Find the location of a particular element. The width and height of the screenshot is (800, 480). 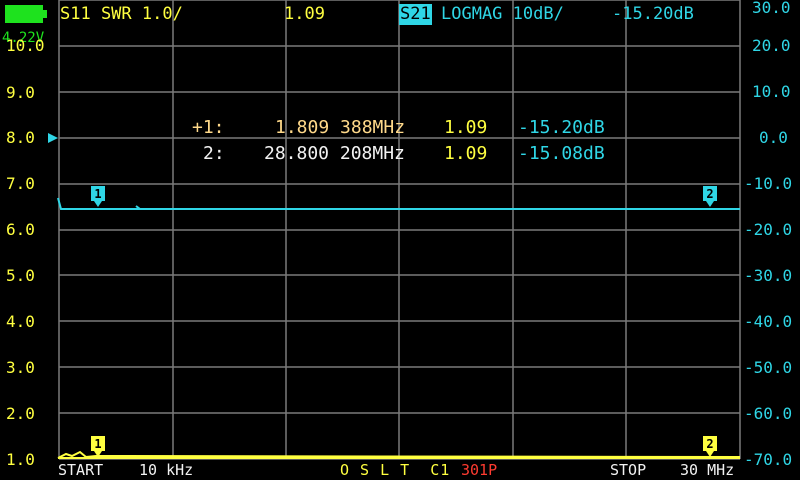

left-tick: 9.0 is located at coordinates (20, 92).